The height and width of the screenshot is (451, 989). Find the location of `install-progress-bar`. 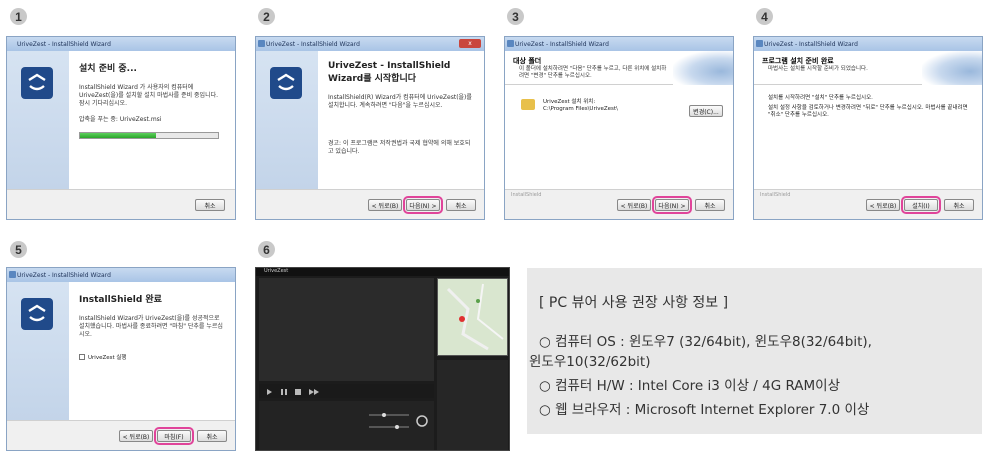

install-progress-bar is located at coordinates (149, 135).